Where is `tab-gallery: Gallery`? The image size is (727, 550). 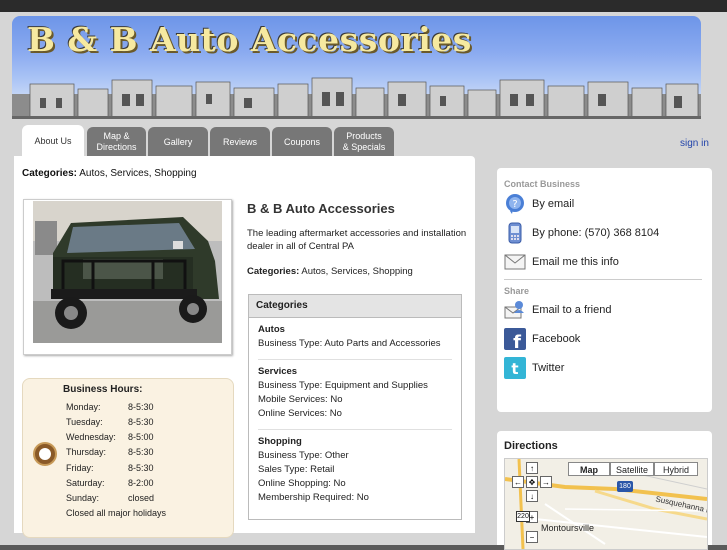 tab-gallery: Gallery is located at coordinates (178, 142).